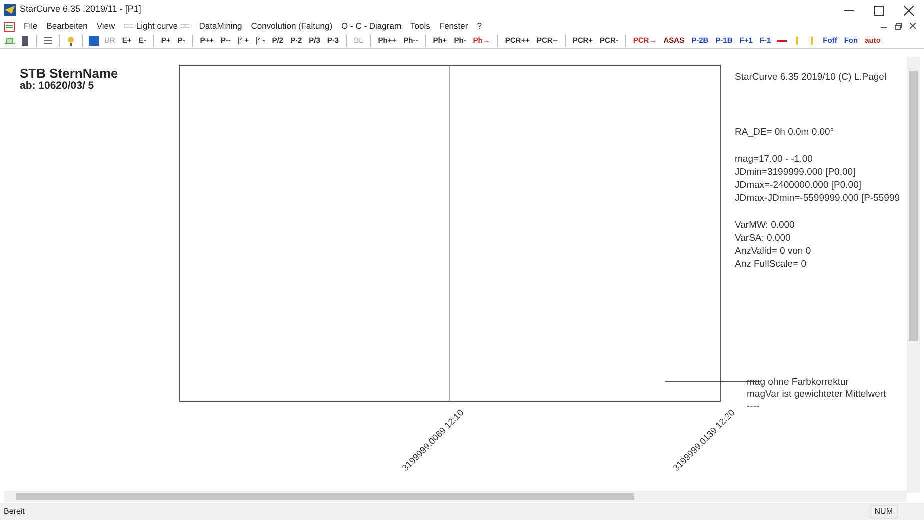 This screenshot has width=924, height=520. What do you see at coordinates (57, 86) in the screenshot?
I see `start-date: ab: 10620/03/ 5` at bounding box center [57, 86].